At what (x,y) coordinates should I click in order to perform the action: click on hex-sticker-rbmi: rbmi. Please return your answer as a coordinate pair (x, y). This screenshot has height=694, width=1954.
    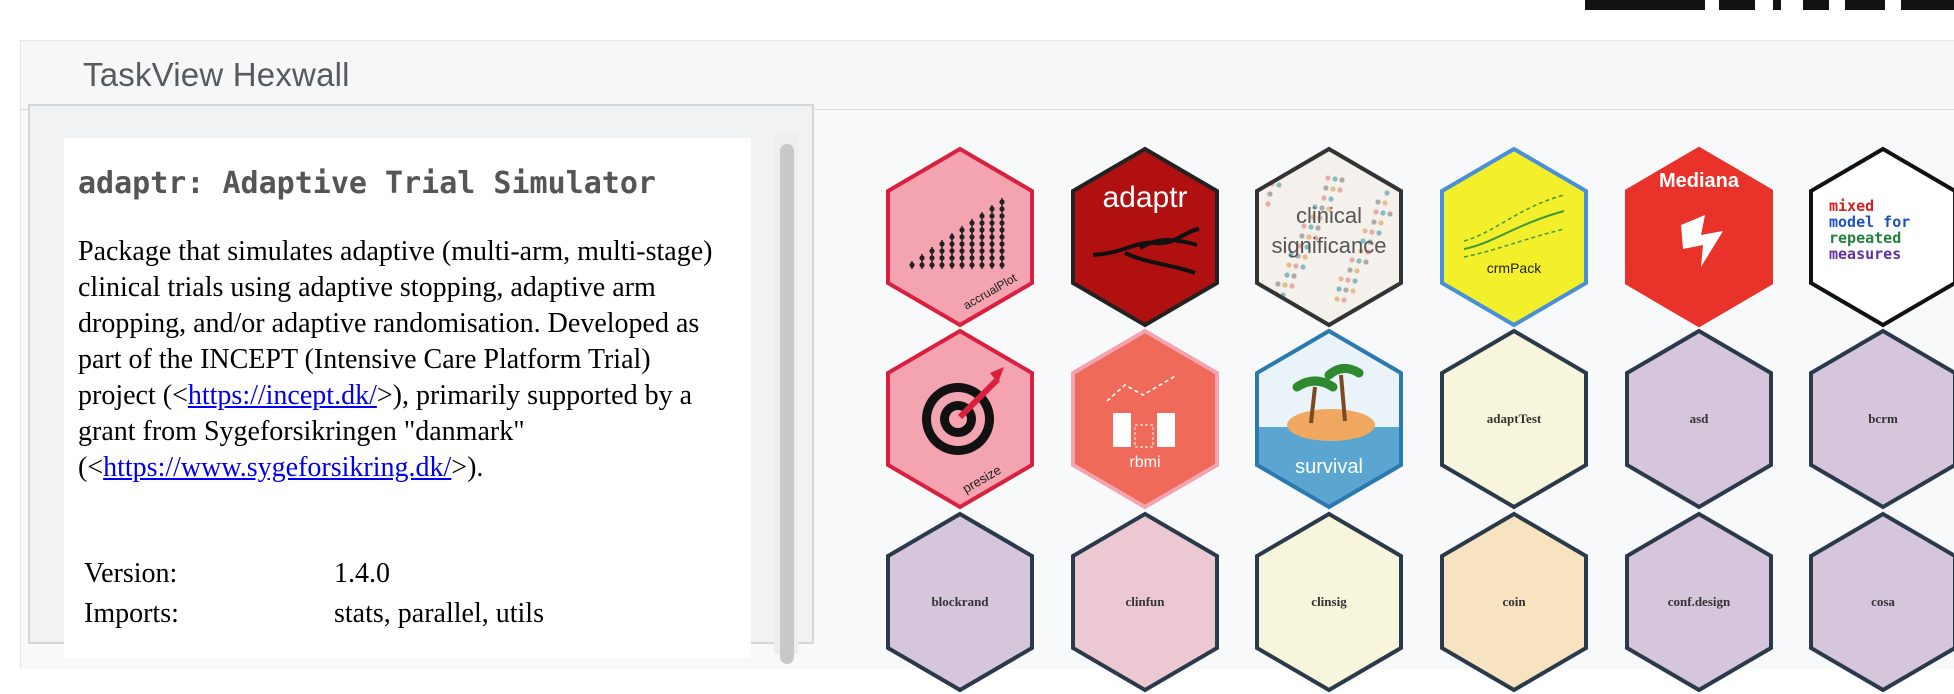
    Looking at the image, I should click on (1145, 419).